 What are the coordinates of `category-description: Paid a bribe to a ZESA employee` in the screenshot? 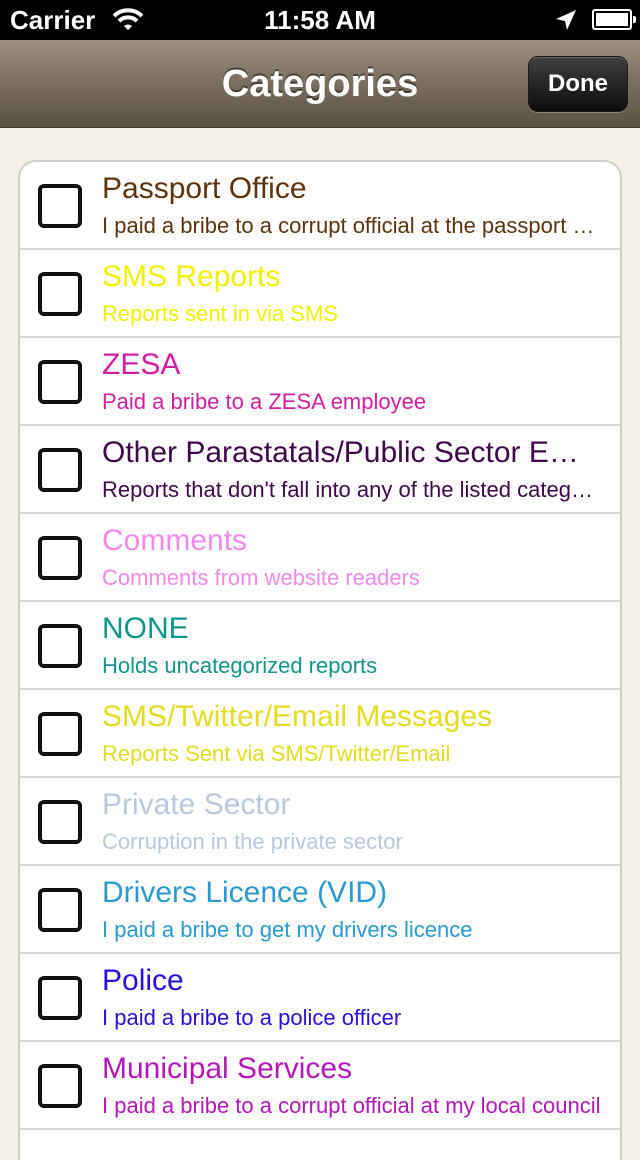 It's located at (264, 401).